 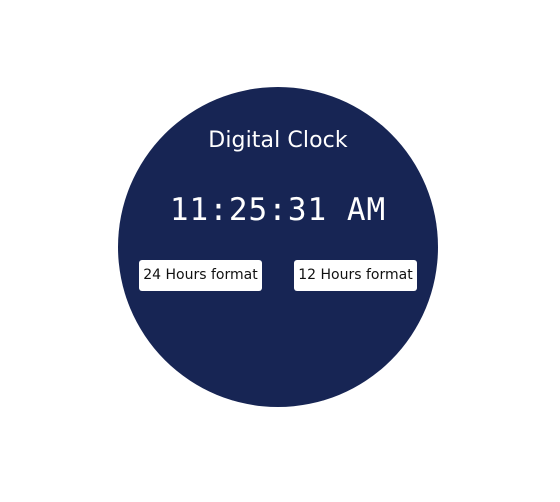 What do you see at coordinates (278, 140) in the screenshot?
I see `clock-title: Digital Clock` at bounding box center [278, 140].